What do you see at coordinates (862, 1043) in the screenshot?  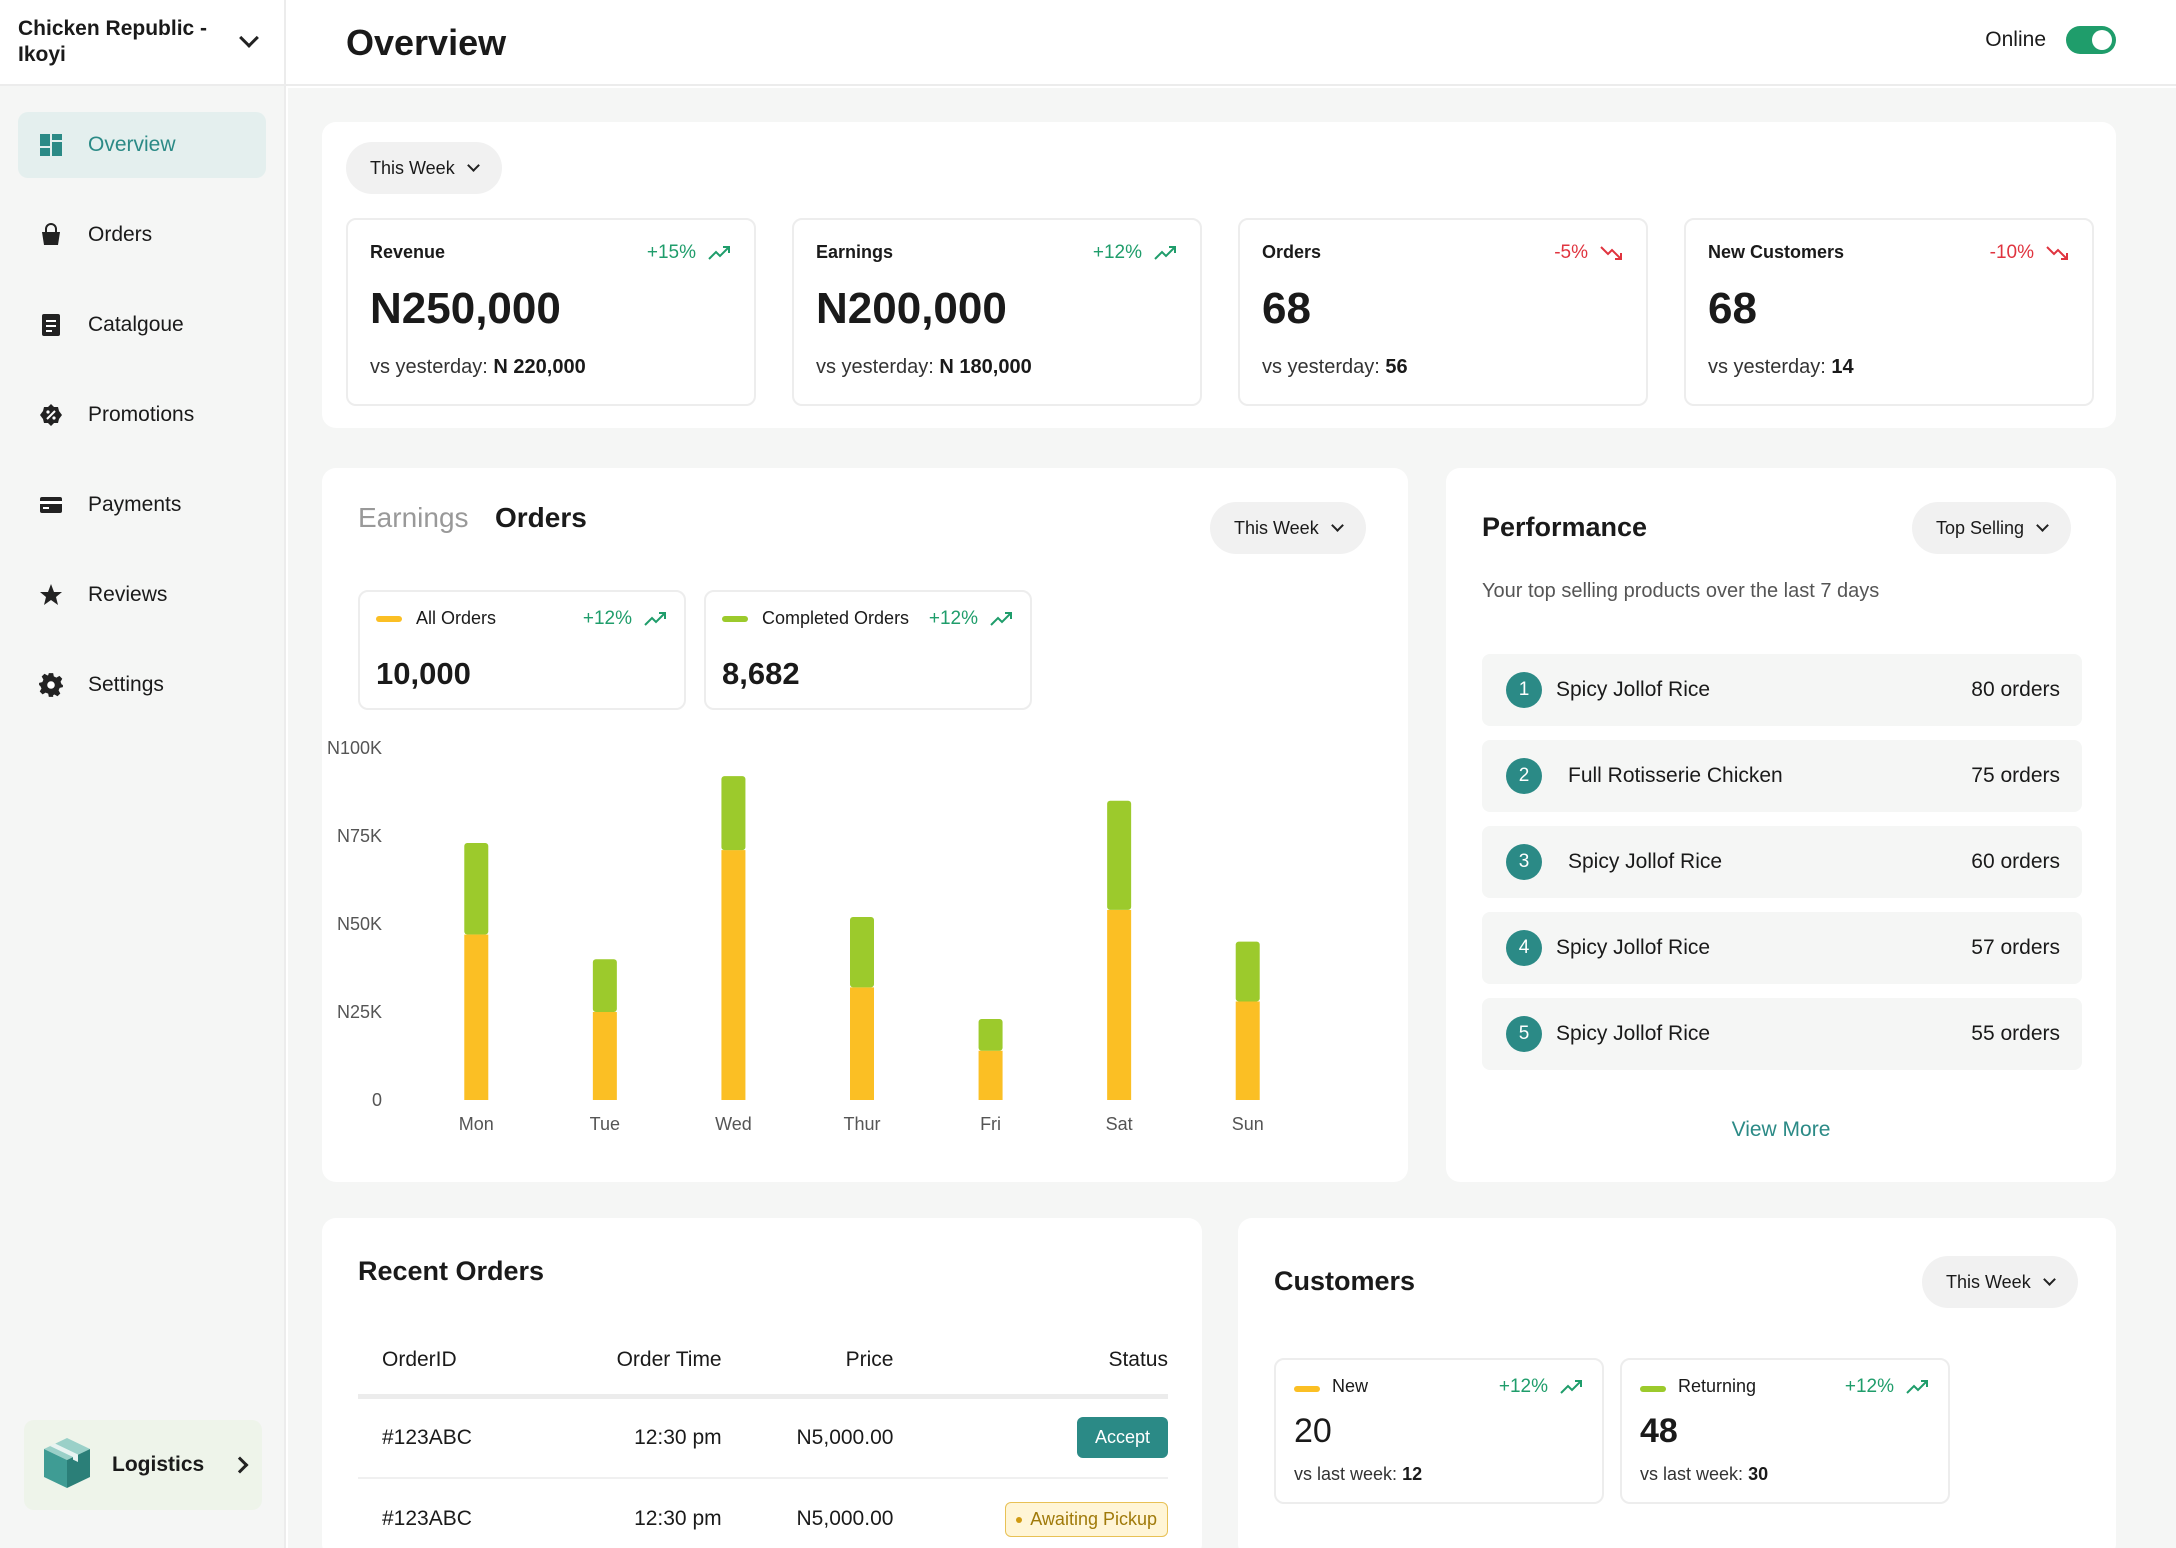 I see `bar-all-orders-thur` at bounding box center [862, 1043].